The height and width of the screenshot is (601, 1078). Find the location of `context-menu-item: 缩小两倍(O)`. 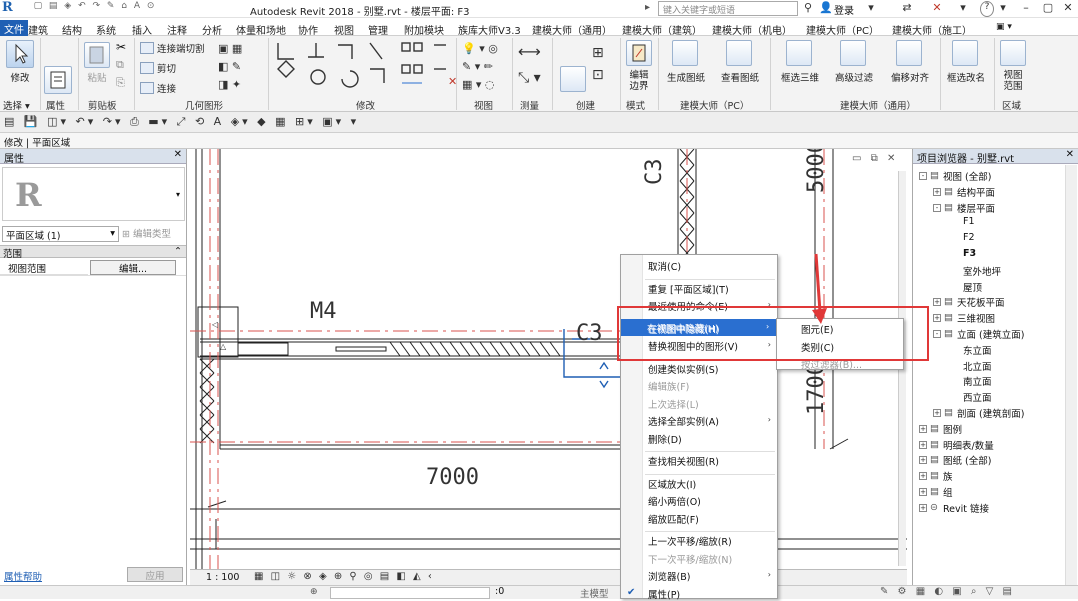

context-menu-item: 缩小两倍(O) is located at coordinates (674, 501).